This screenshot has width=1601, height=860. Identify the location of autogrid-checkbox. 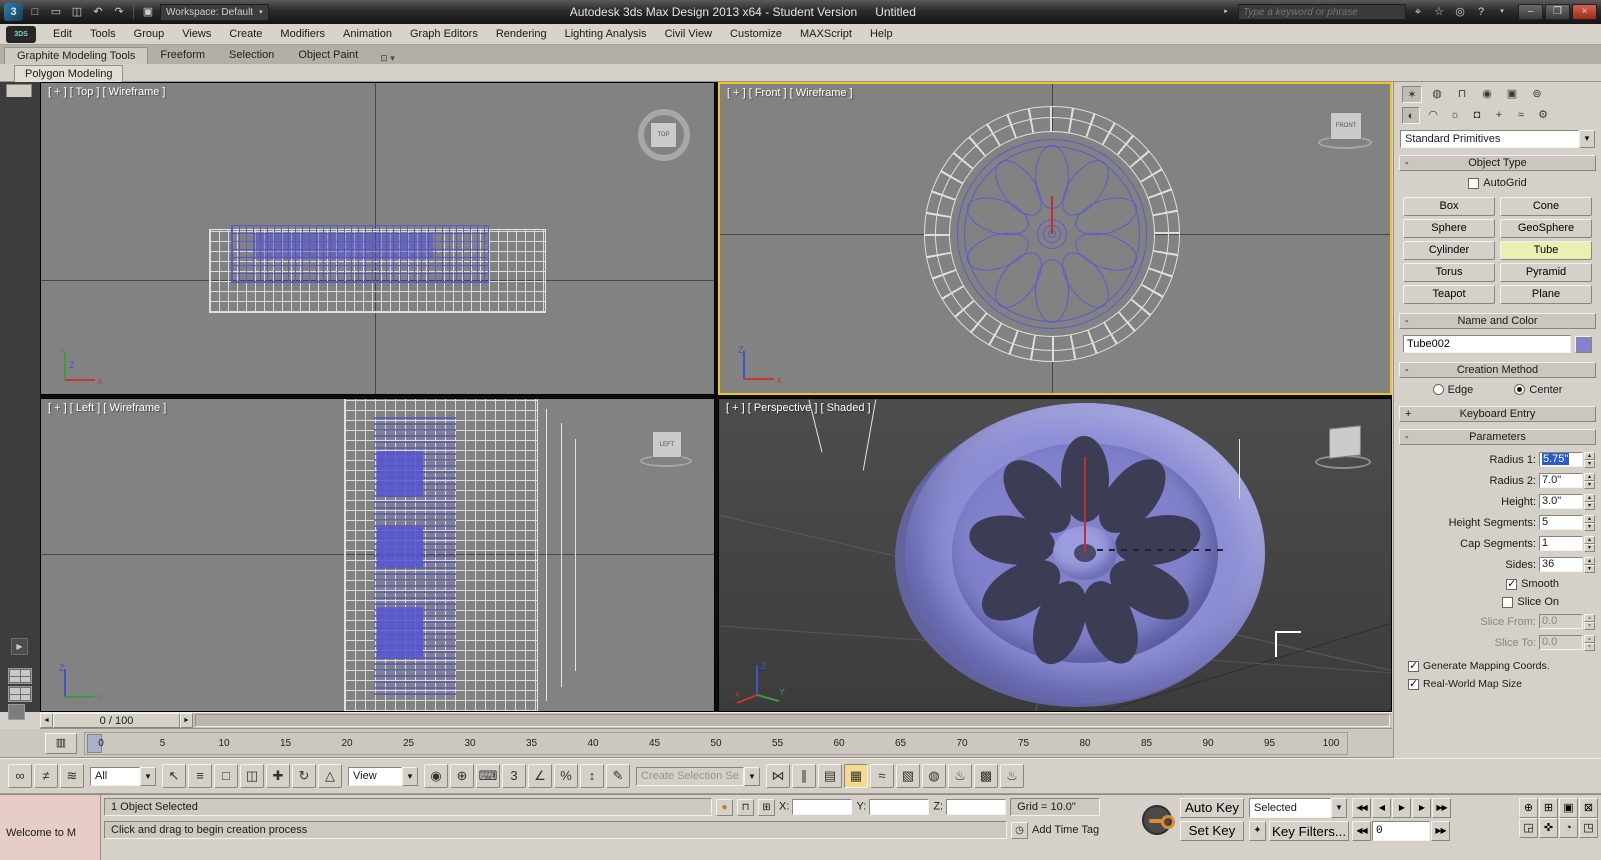
(1474, 183).